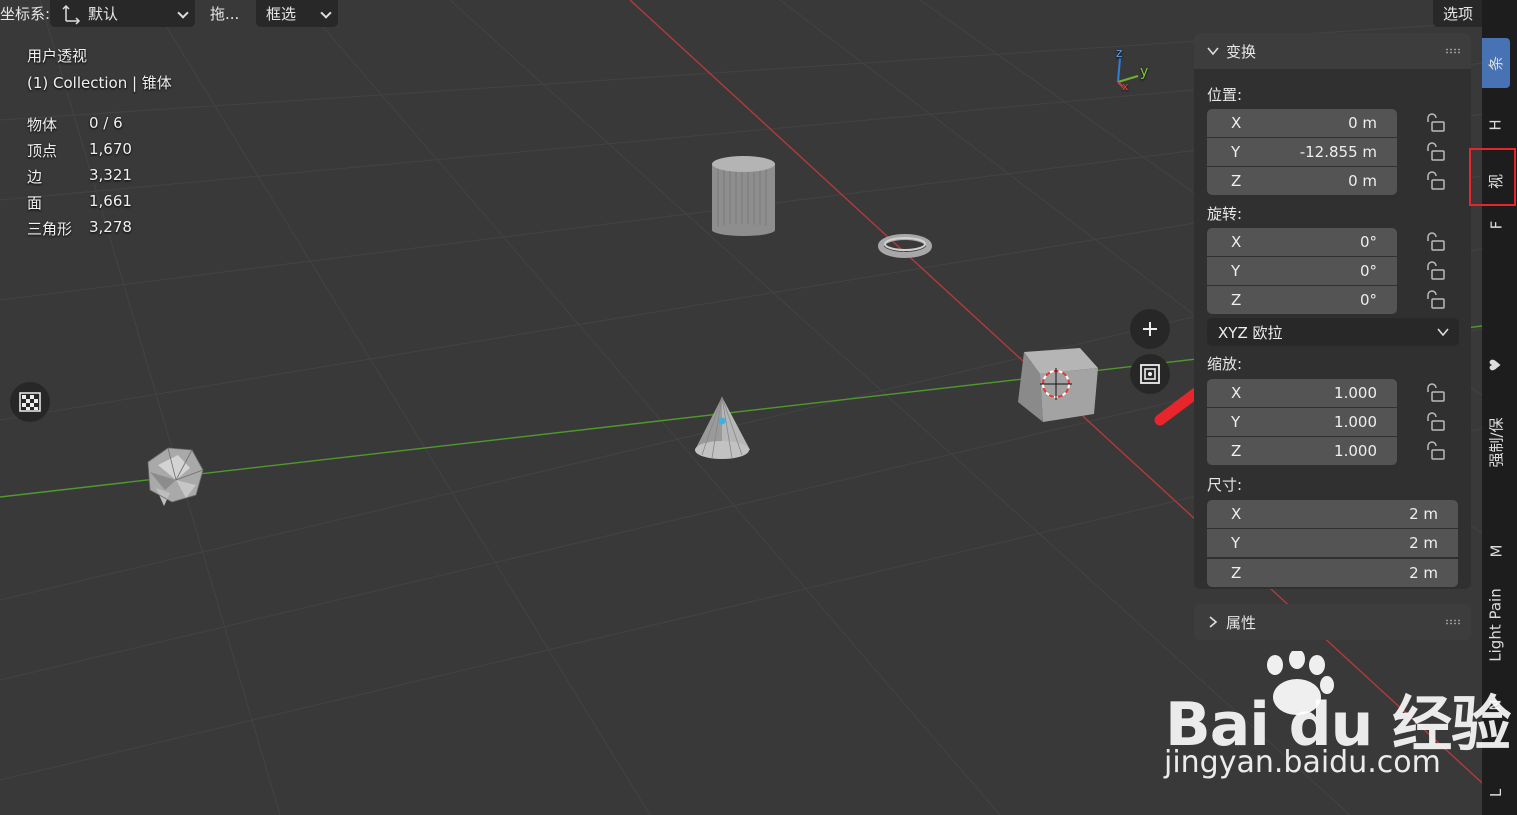 The height and width of the screenshot is (815, 1517). I want to click on panel-title: 属性, so click(1241, 622).